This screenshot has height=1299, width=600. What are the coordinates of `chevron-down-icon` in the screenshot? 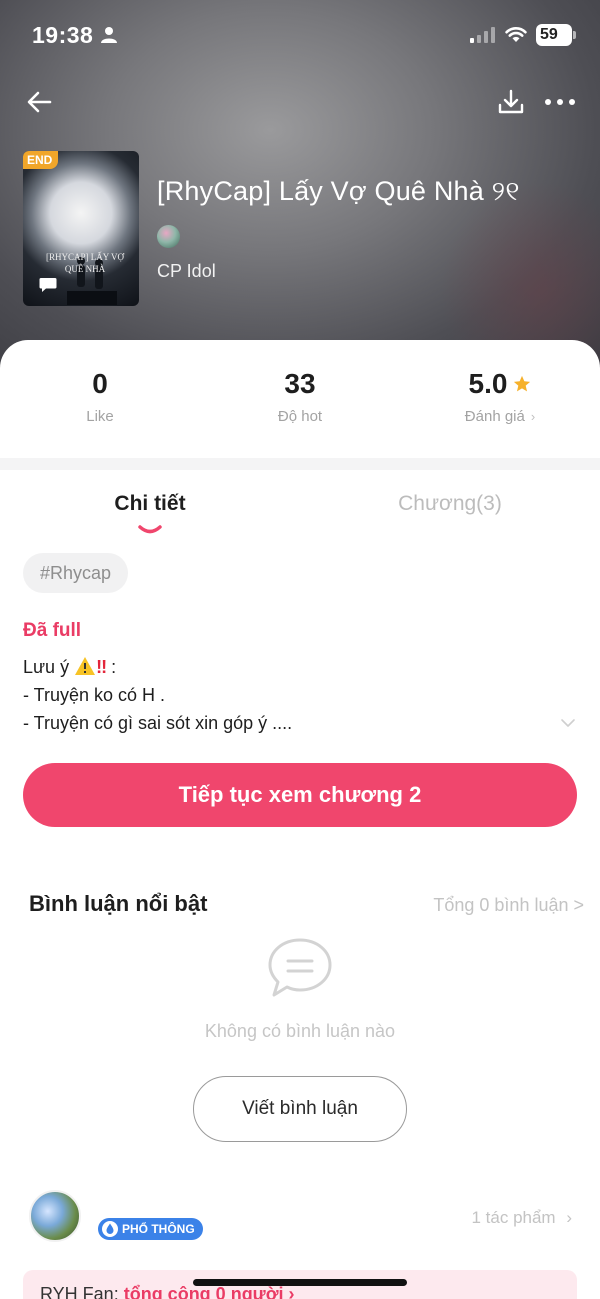 It's located at (568, 723).